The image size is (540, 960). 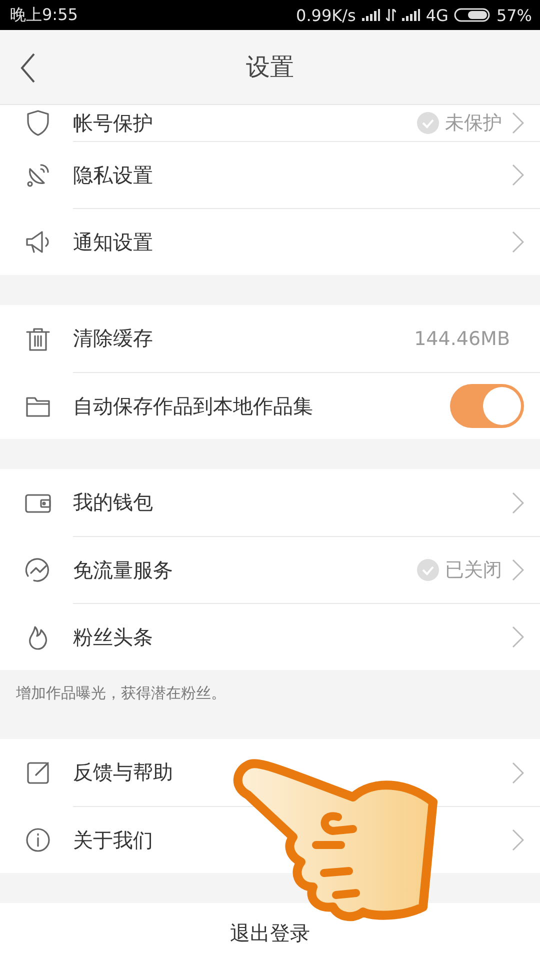 What do you see at coordinates (193, 406) in the screenshot?
I see `row-label: 自动保存作品到本地作品集` at bounding box center [193, 406].